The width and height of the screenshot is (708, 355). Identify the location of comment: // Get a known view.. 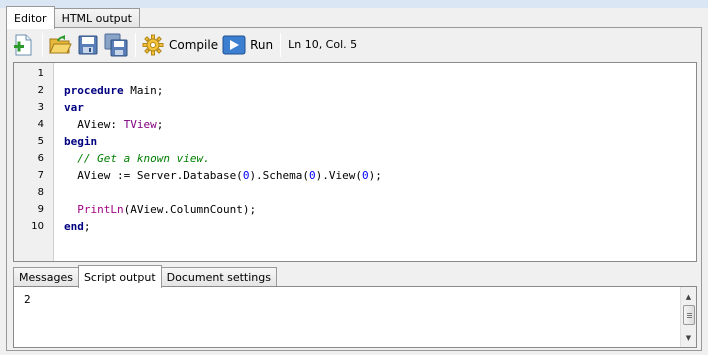
(137, 158).